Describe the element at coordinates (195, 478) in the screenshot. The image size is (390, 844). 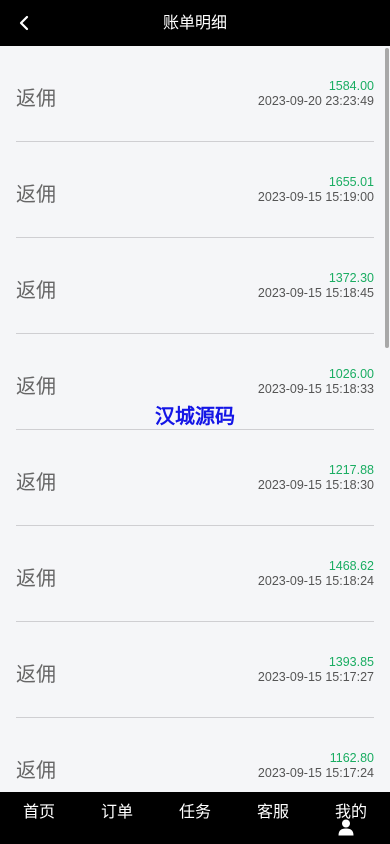
I see `list-item: 返佣 1217.88 2023-09-15 15:18:30` at that location.